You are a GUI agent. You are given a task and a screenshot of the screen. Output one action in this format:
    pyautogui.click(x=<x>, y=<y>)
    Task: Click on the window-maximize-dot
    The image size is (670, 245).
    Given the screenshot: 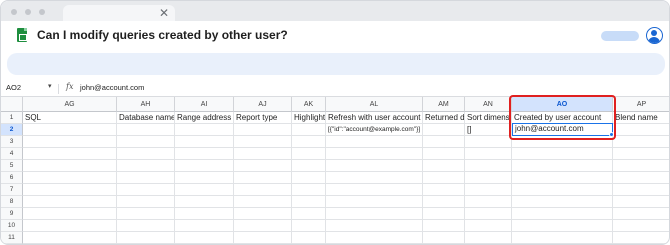 What is the action you would take?
    pyautogui.click(x=42, y=12)
    